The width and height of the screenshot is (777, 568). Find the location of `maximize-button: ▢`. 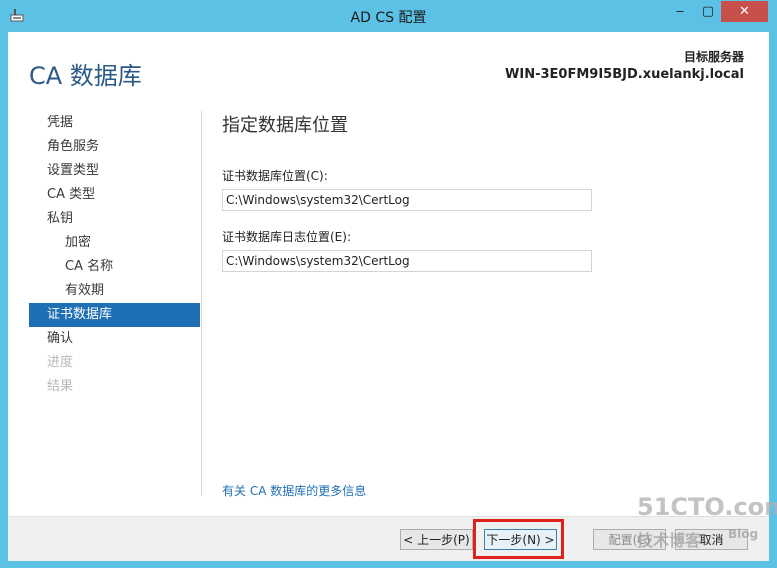

maximize-button: ▢ is located at coordinates (708, 11).